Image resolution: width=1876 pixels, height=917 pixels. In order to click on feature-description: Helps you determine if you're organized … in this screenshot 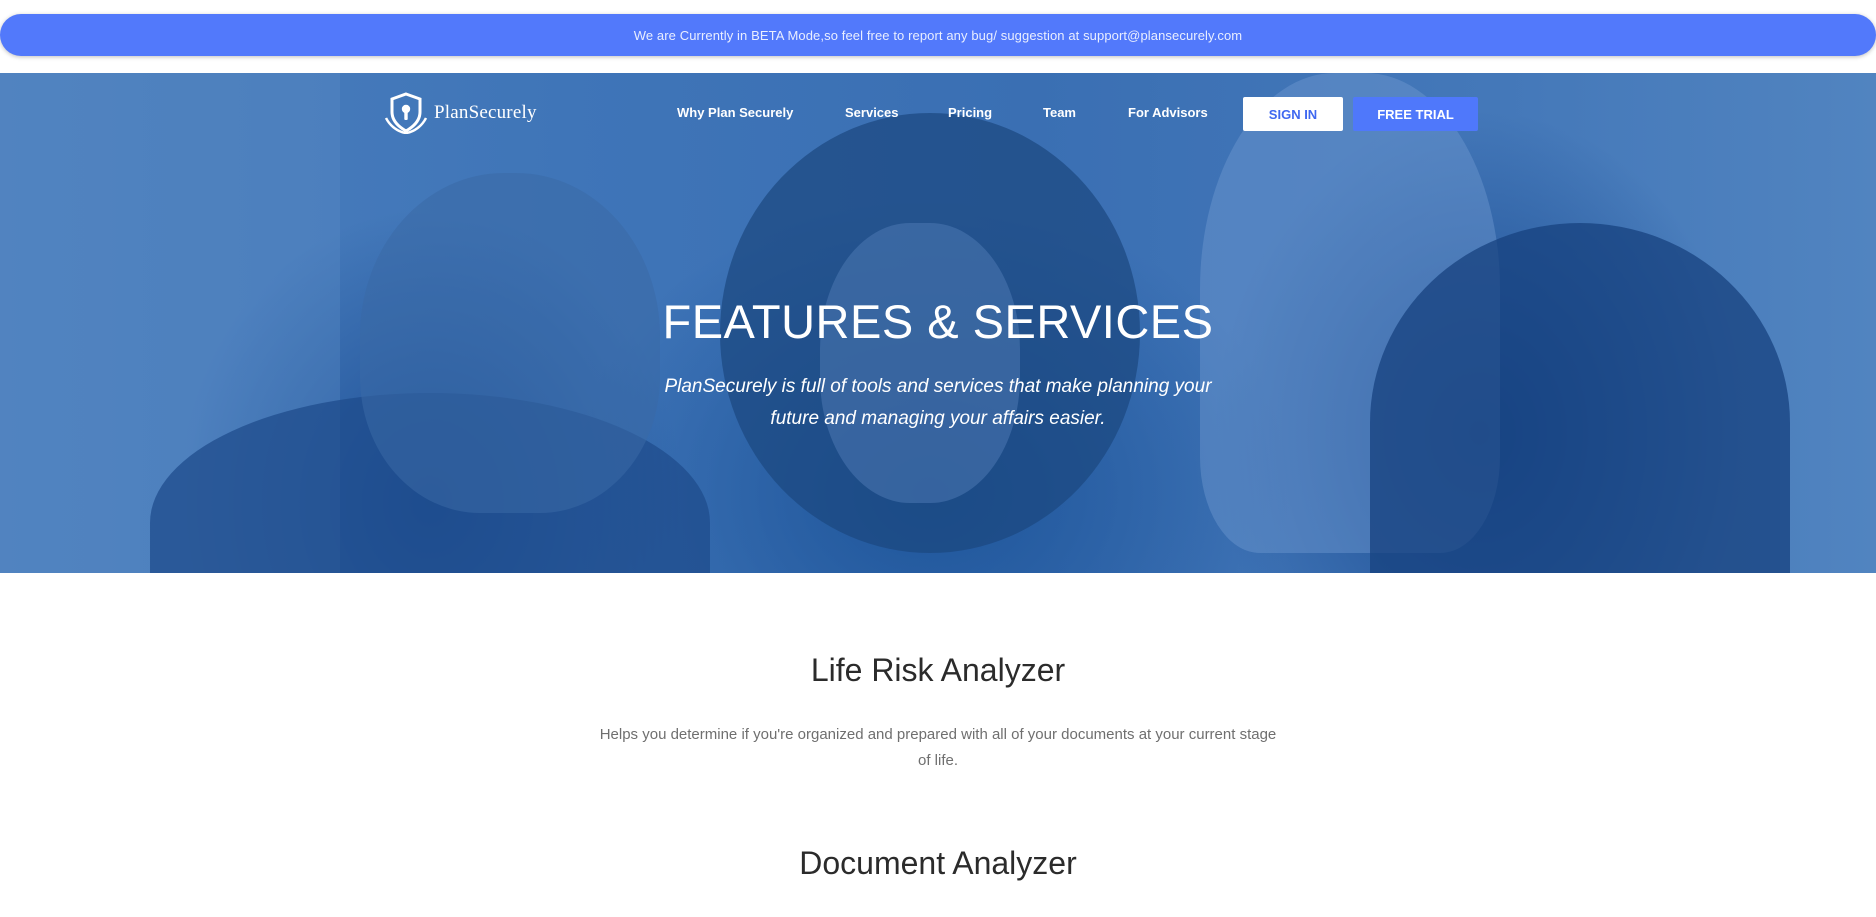, I will do `click(938, 747)`.